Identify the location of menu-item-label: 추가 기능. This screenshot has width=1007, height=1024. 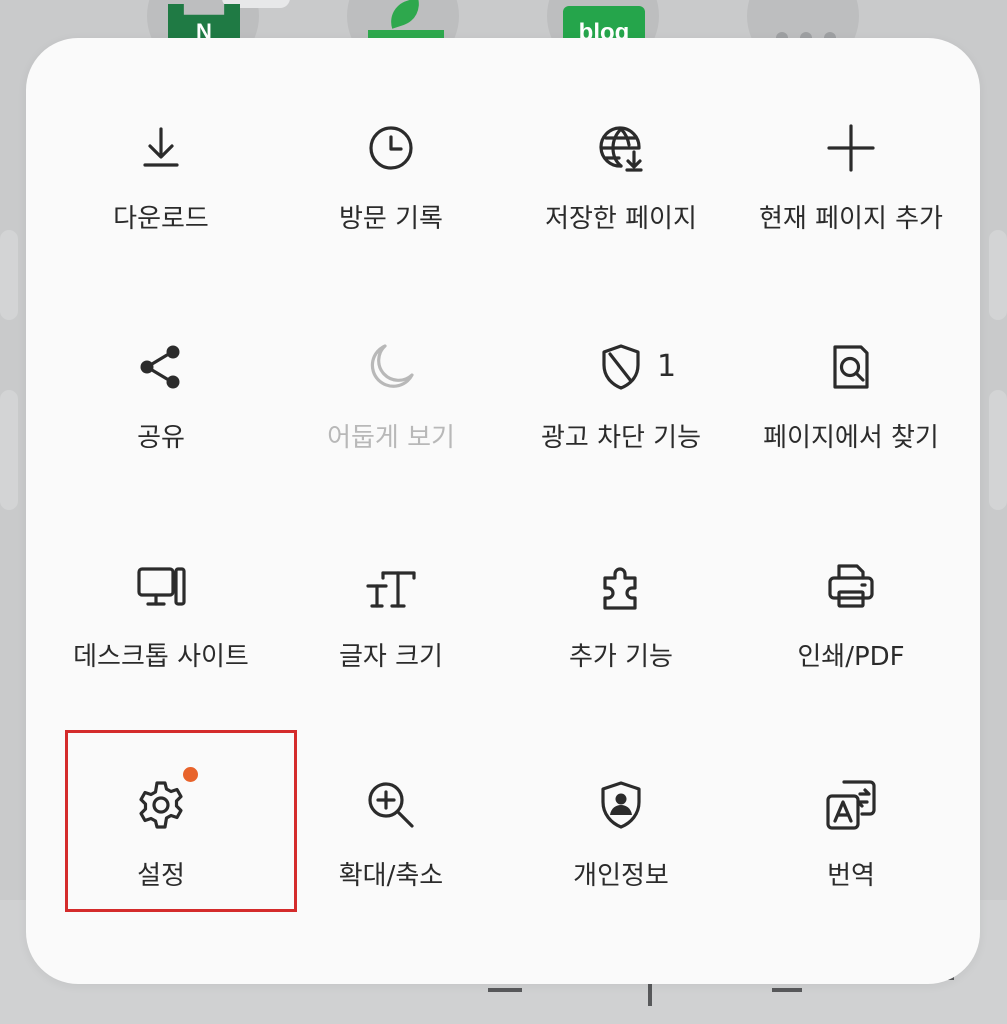
(621, 657).